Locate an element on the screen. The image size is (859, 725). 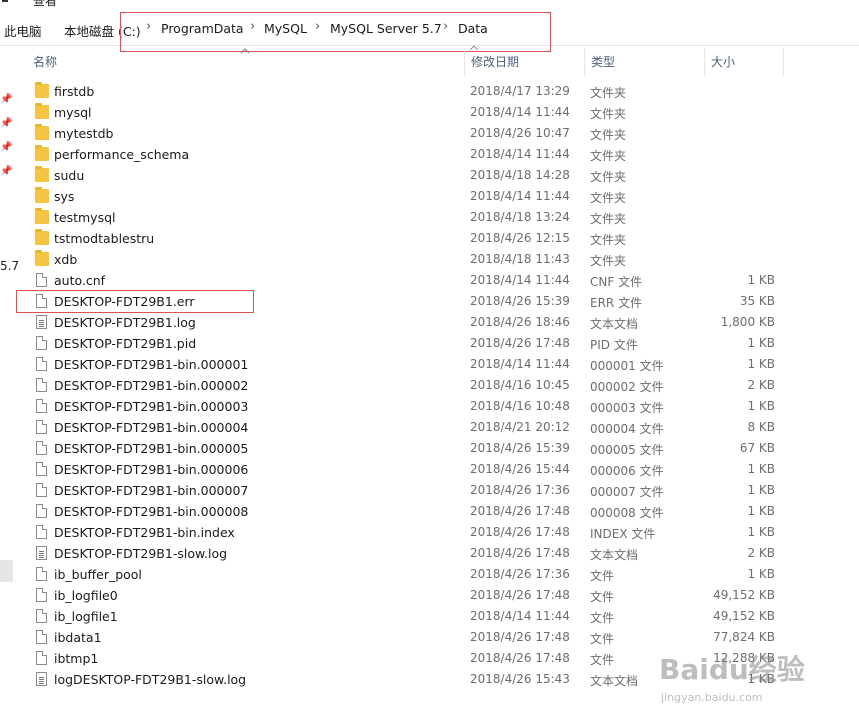
file-type: 000007 文件 is located at coordinates (627, 492).